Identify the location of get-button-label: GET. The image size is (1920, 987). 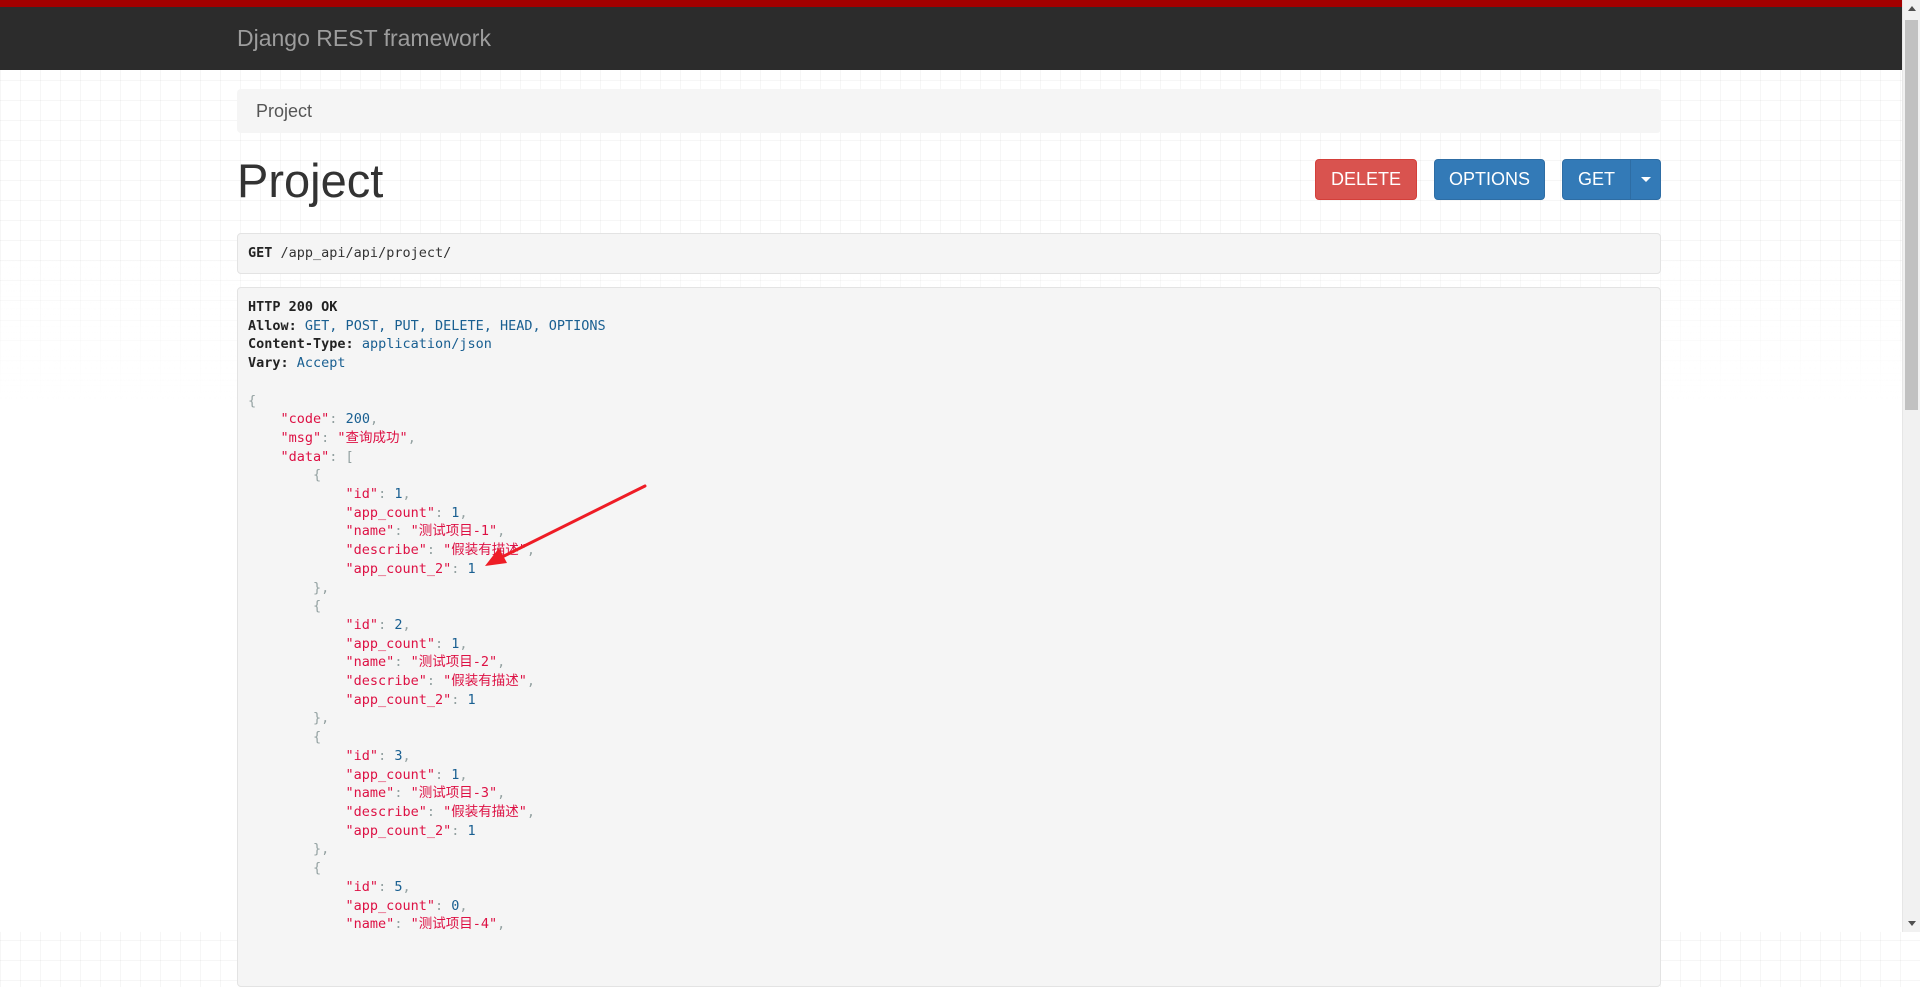
(1596, 179).